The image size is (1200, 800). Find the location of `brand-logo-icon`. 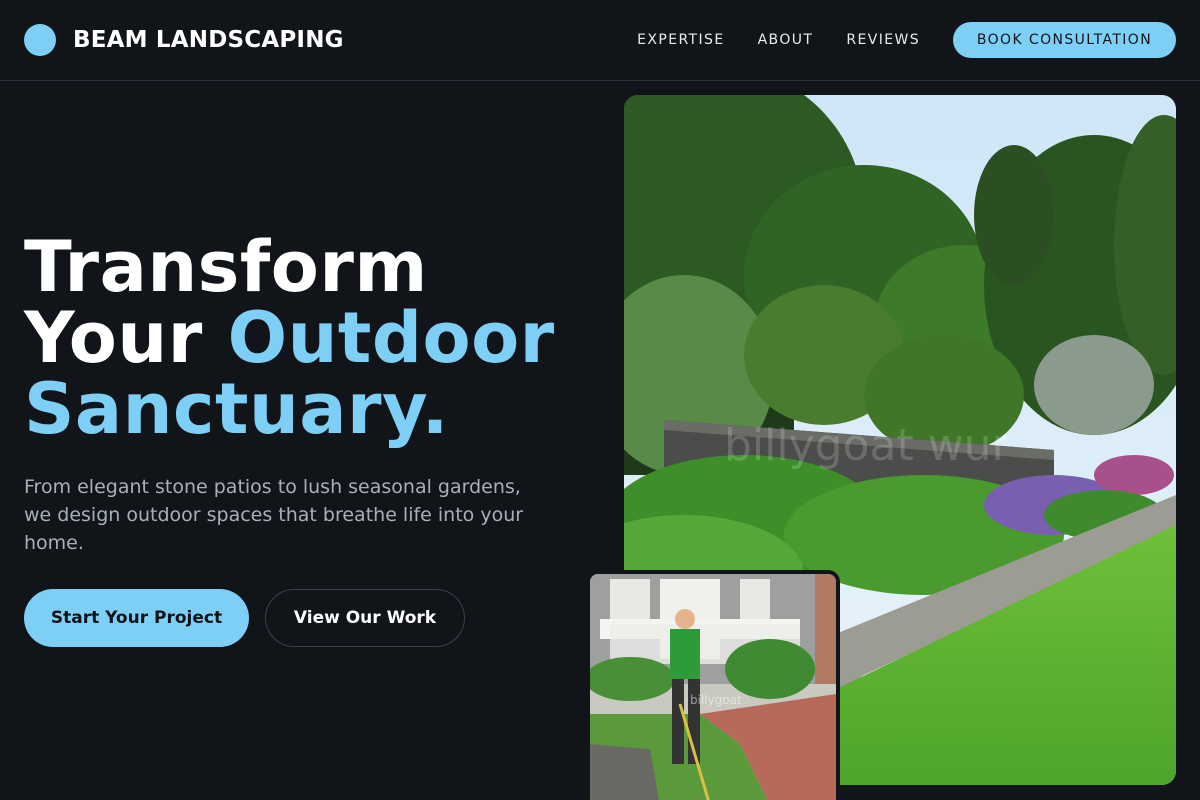

brand-logo-icon is located at coordinates (40, 40).